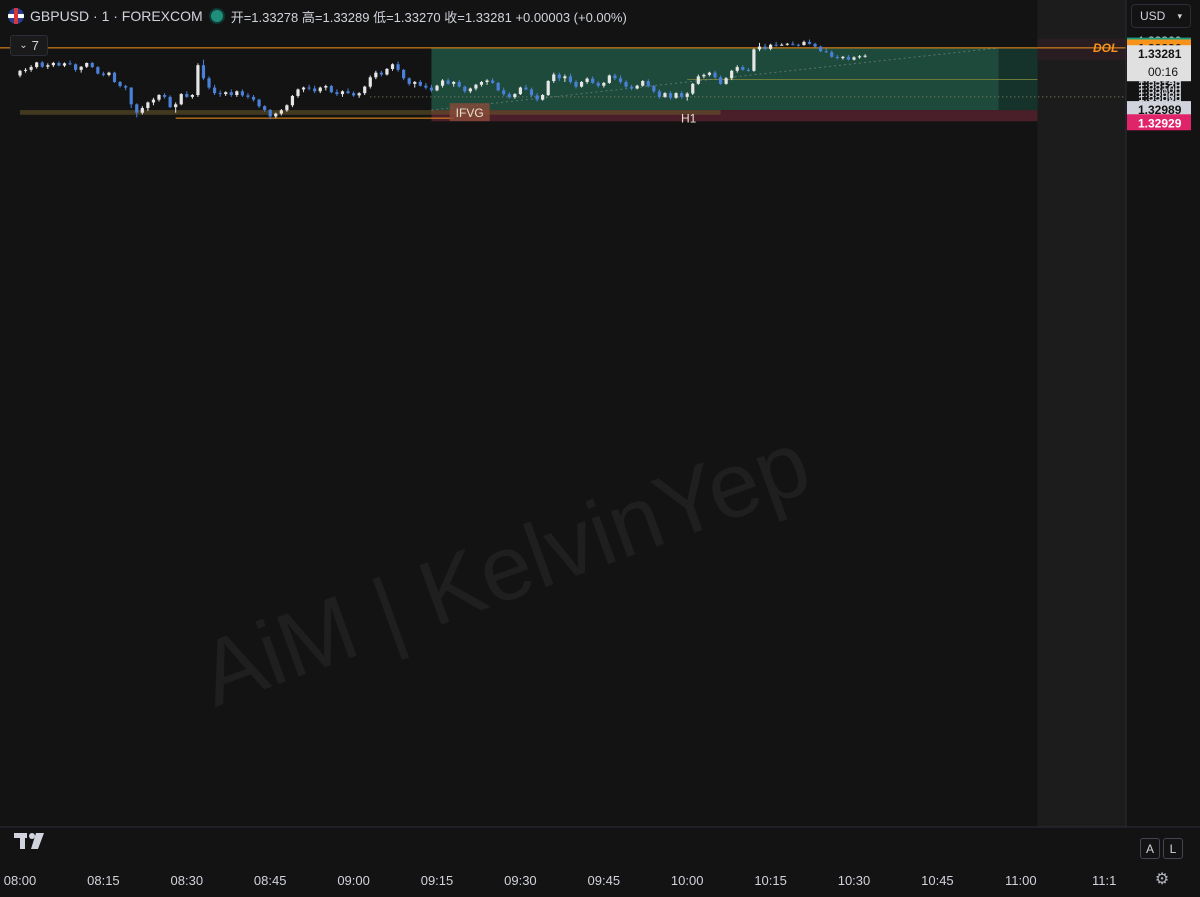 This screenshot has height=897, width=1200. Describe the element at coordinates (1018, 79) in the screenshot. I see `target-zone-tail` at that location.